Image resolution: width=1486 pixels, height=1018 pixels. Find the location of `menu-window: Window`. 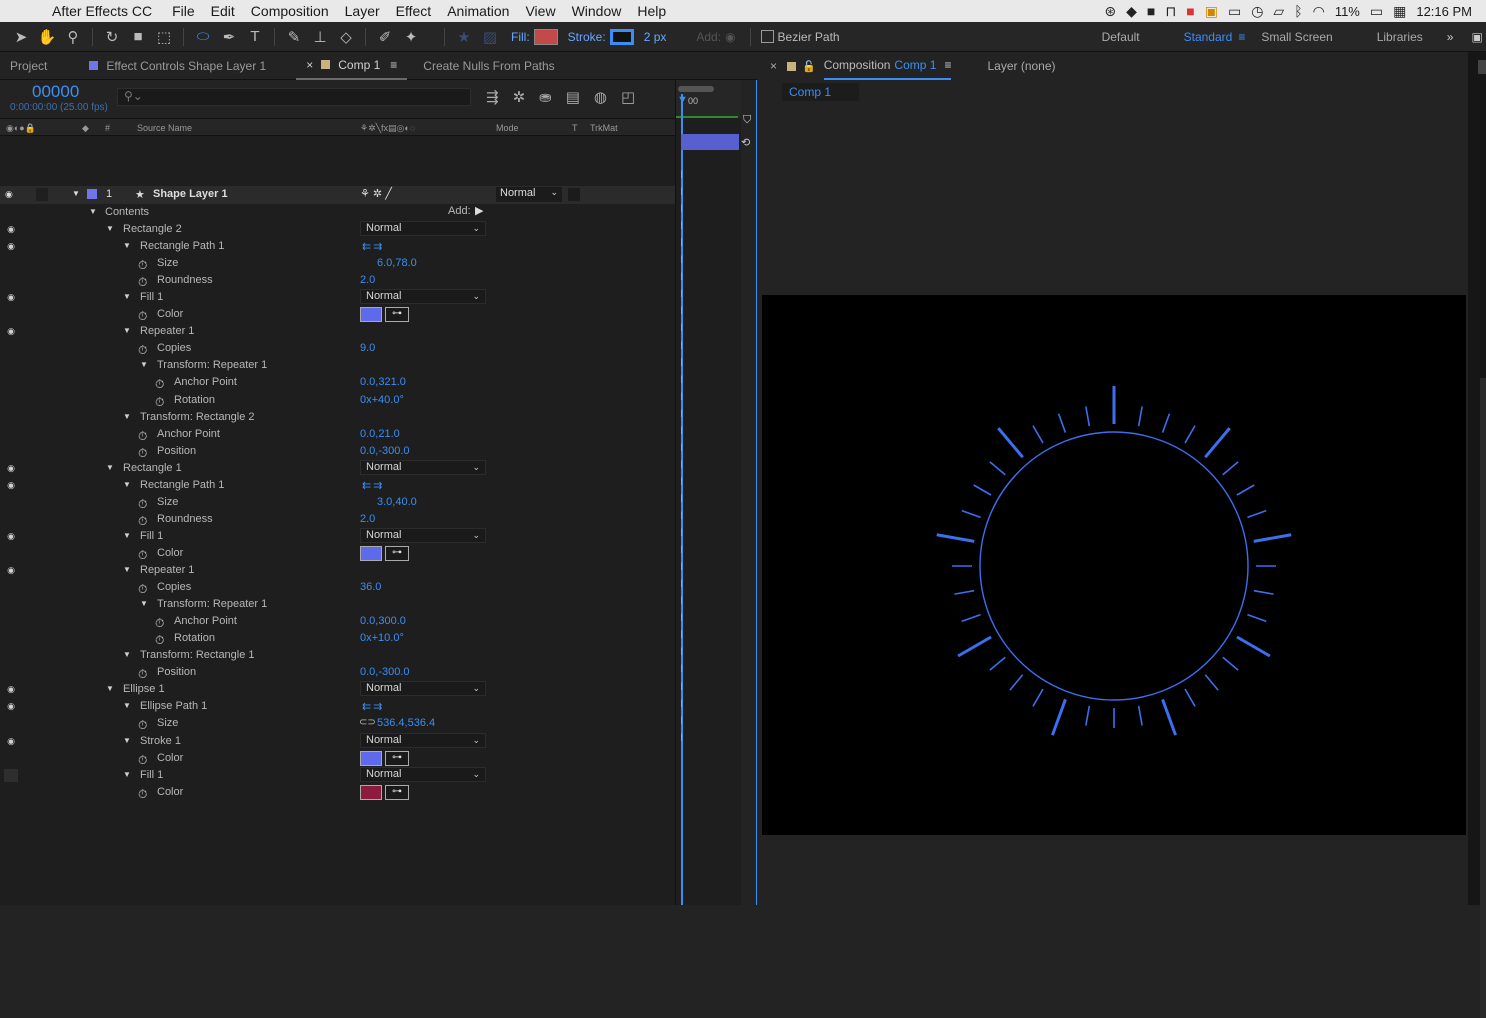

menu-window: Window is located at coordinates (597, 11).